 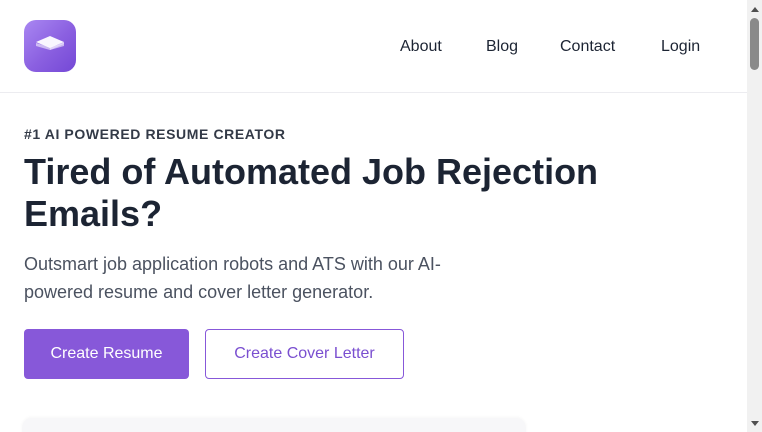 What do you see at coordinates (754, 44) in the screenshot?
I see `scroll-thumb` at bounding box center [754, 44].